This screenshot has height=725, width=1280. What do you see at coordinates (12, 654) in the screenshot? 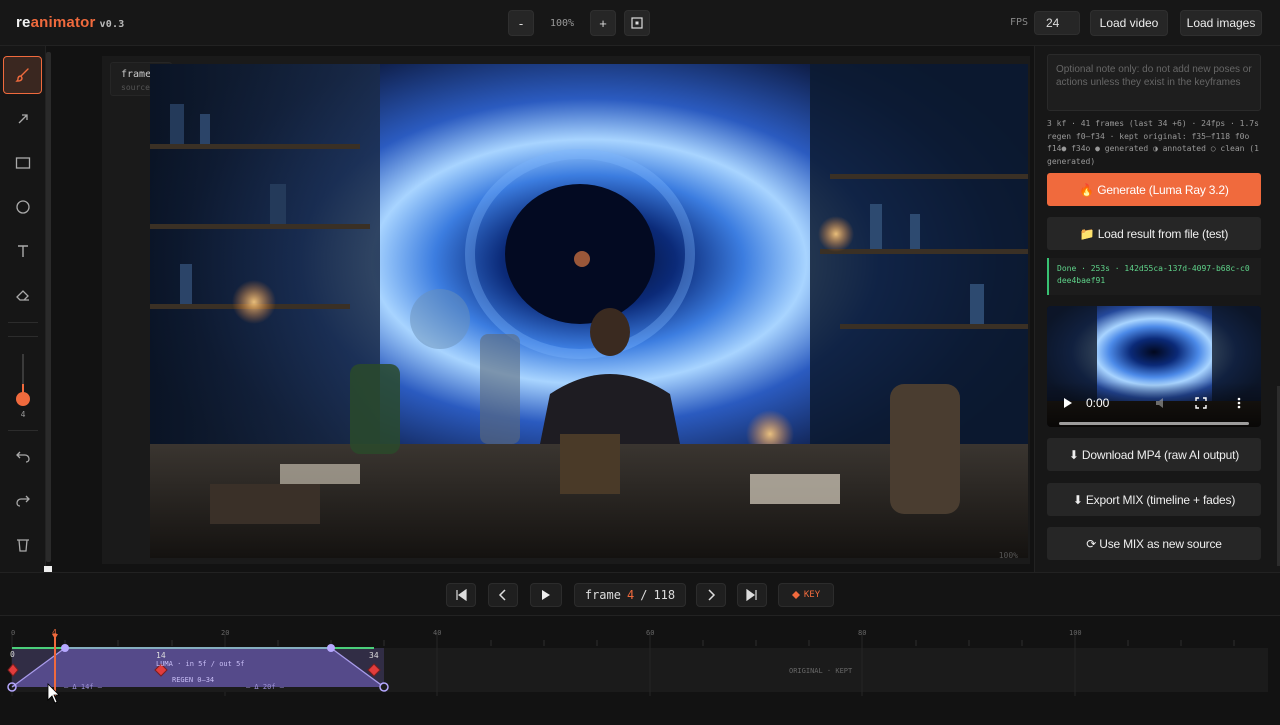
I see `keyframe-label: 0` at bounding box center [12, 654].